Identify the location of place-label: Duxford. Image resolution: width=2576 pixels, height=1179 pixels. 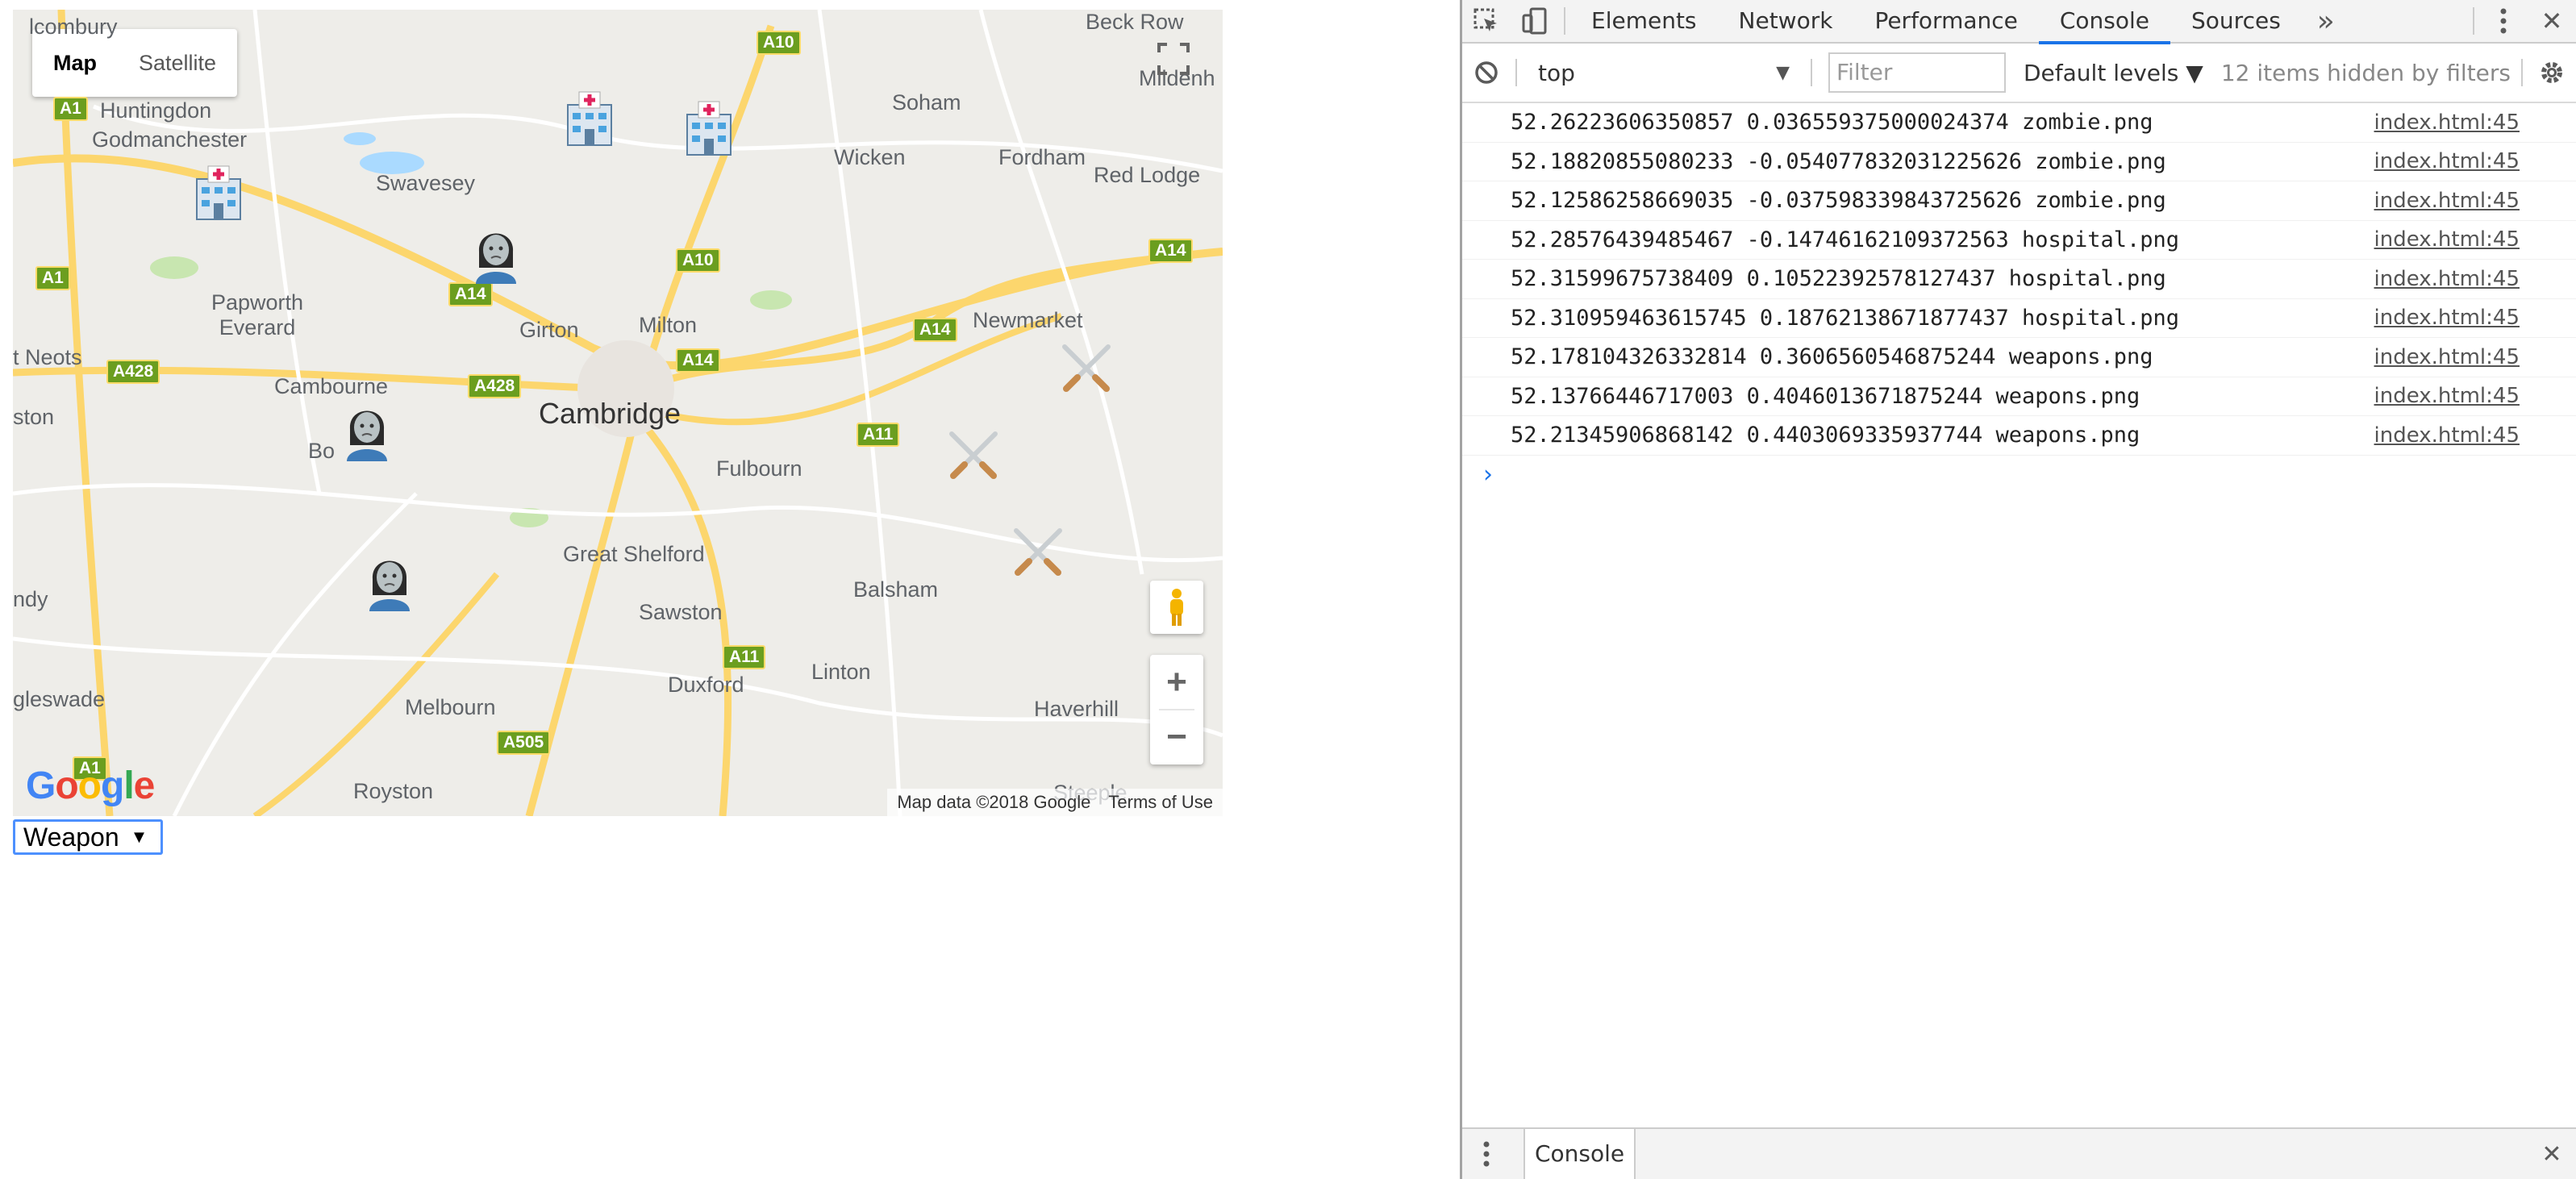
(706, 685).